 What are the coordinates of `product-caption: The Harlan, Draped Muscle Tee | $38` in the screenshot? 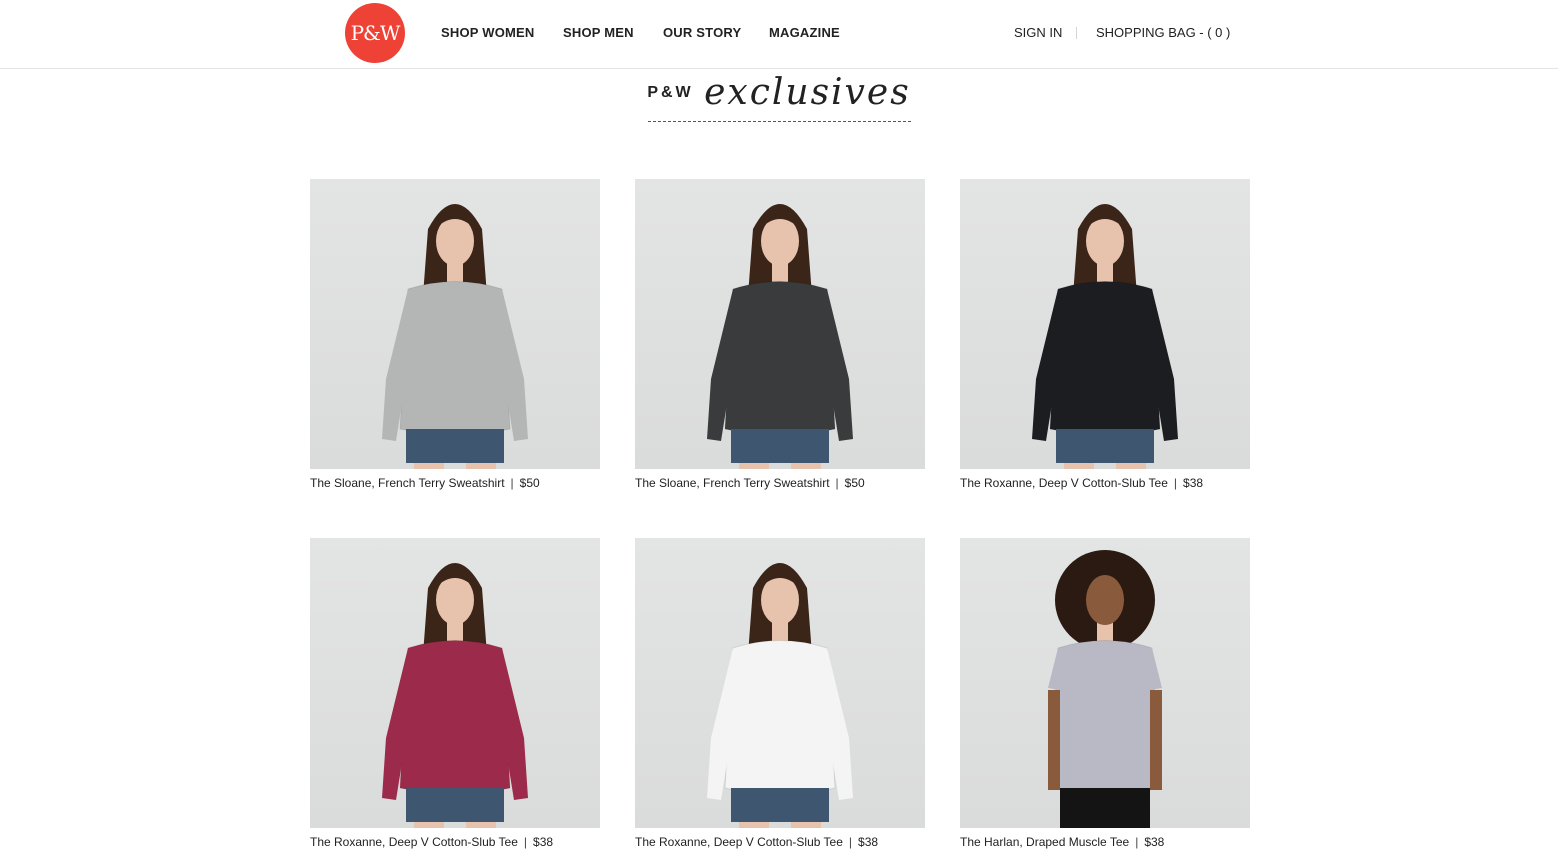 It's located at (1105, 842).